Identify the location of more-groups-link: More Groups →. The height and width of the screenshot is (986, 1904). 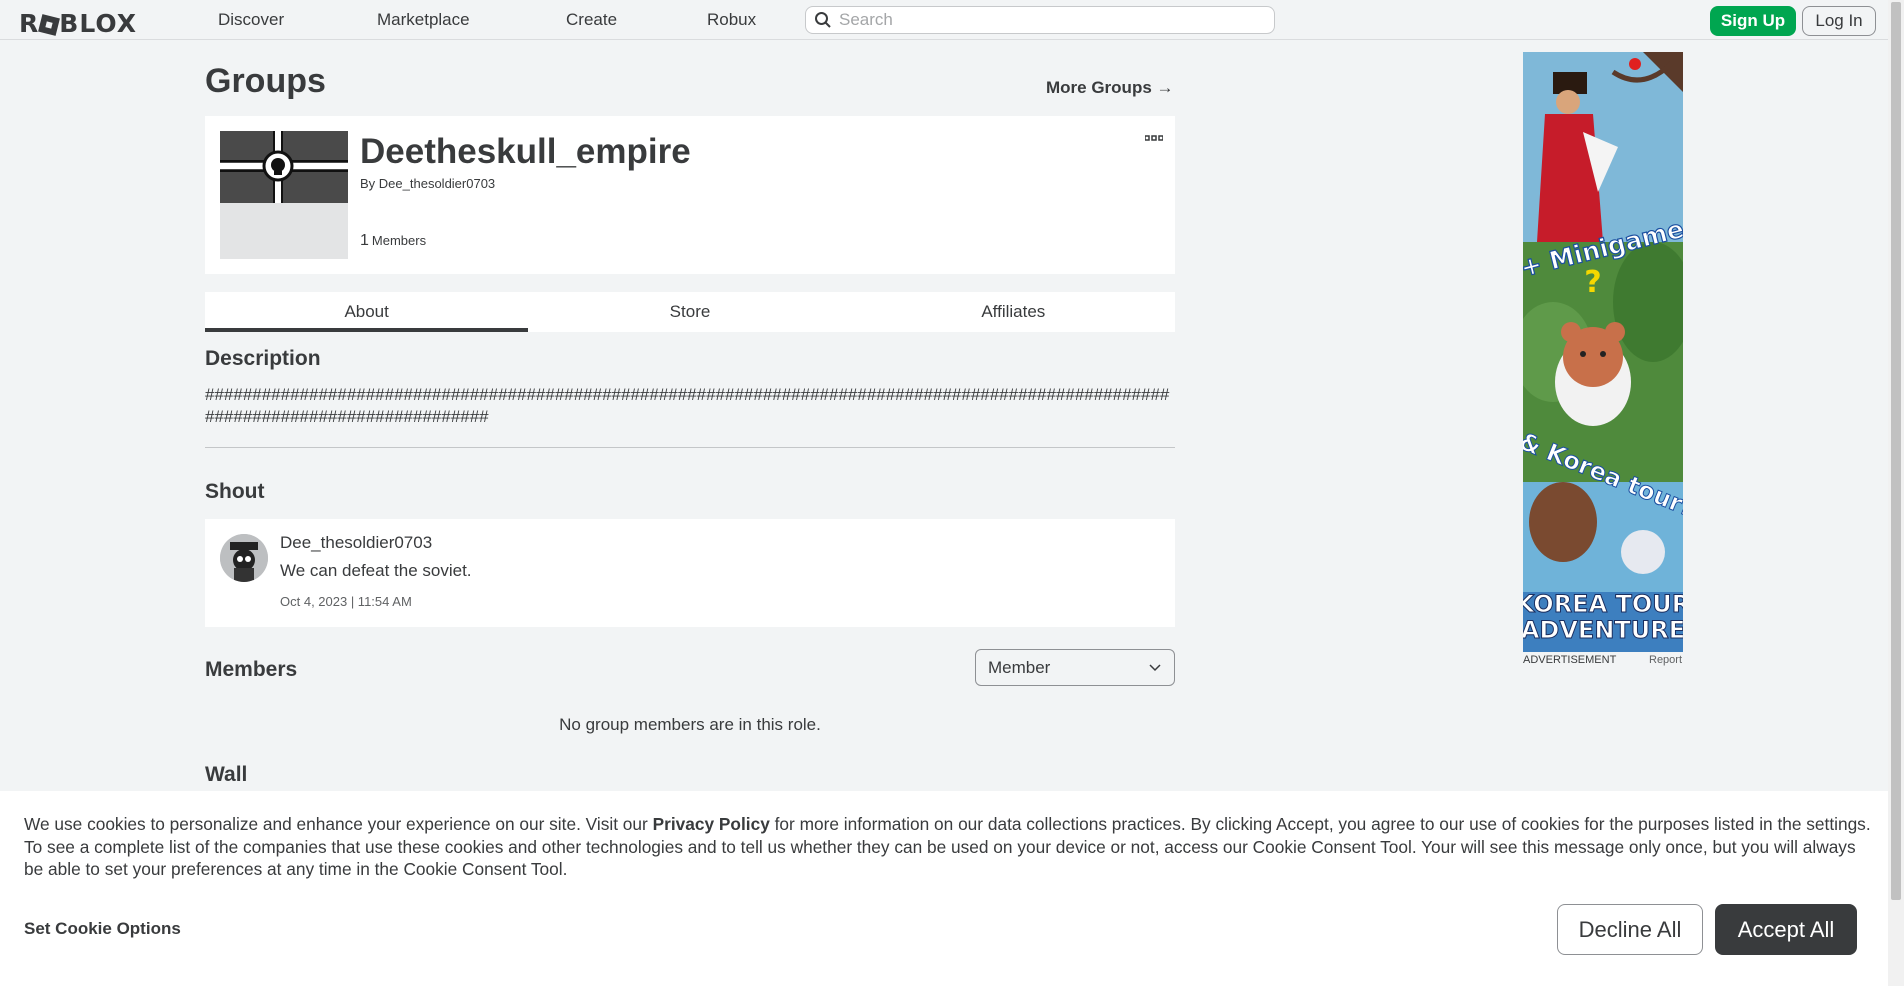
(1110, 88).